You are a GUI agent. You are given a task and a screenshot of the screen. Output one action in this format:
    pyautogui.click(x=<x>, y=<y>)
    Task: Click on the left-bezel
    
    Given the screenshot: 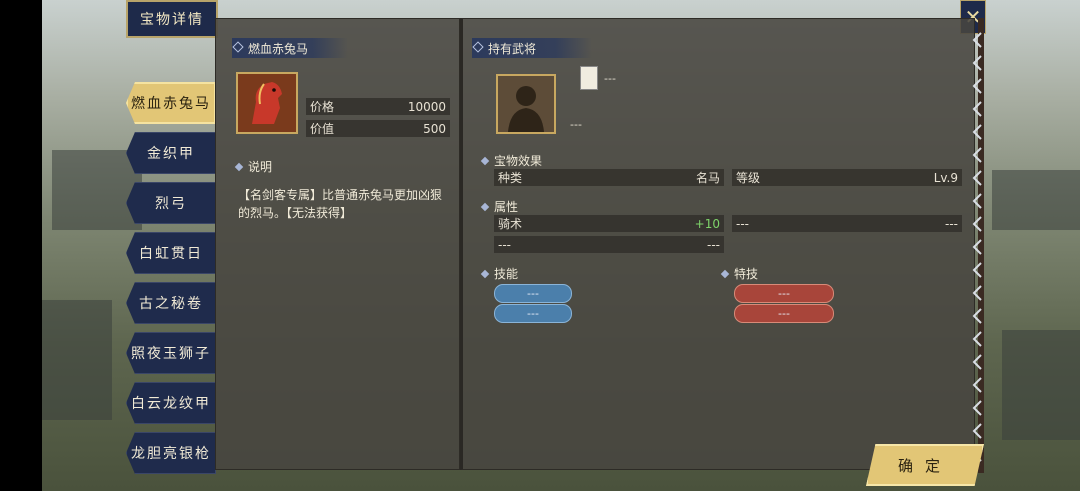 What is the action you would take?
    pyautogui.click(x=21, y=245)
    